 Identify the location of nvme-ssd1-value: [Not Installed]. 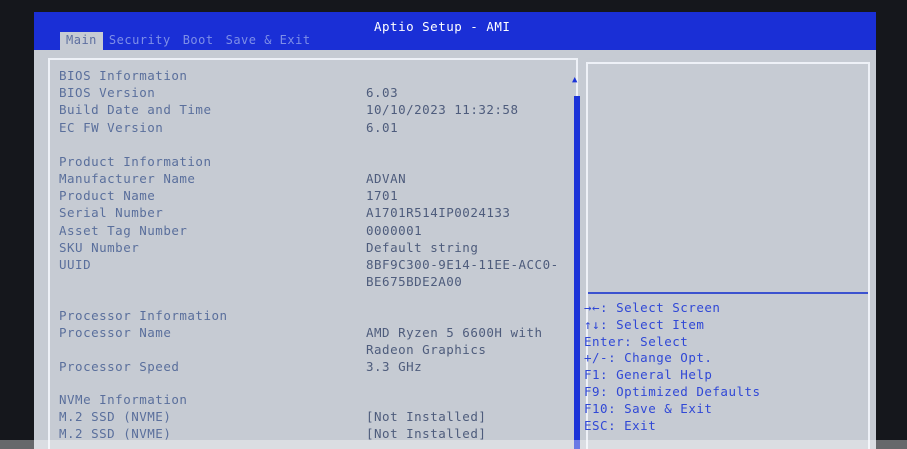
(426, 416).